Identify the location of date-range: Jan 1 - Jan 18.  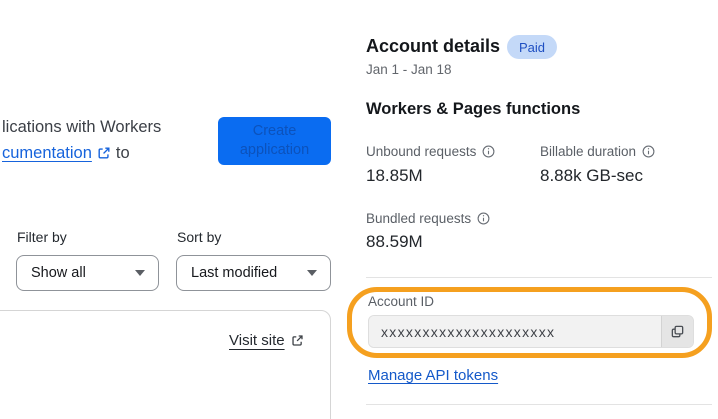
(409, 69).